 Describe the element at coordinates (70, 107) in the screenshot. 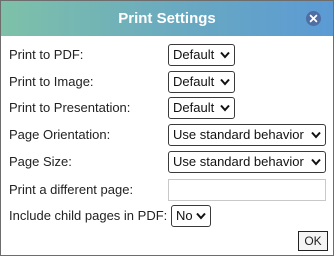

I see `print-presentation-label: Print to Presentation:` at that location.